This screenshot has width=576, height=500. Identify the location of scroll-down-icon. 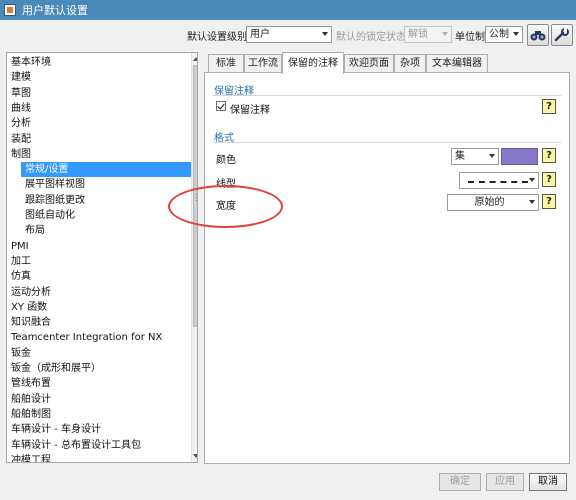
(195, 456).